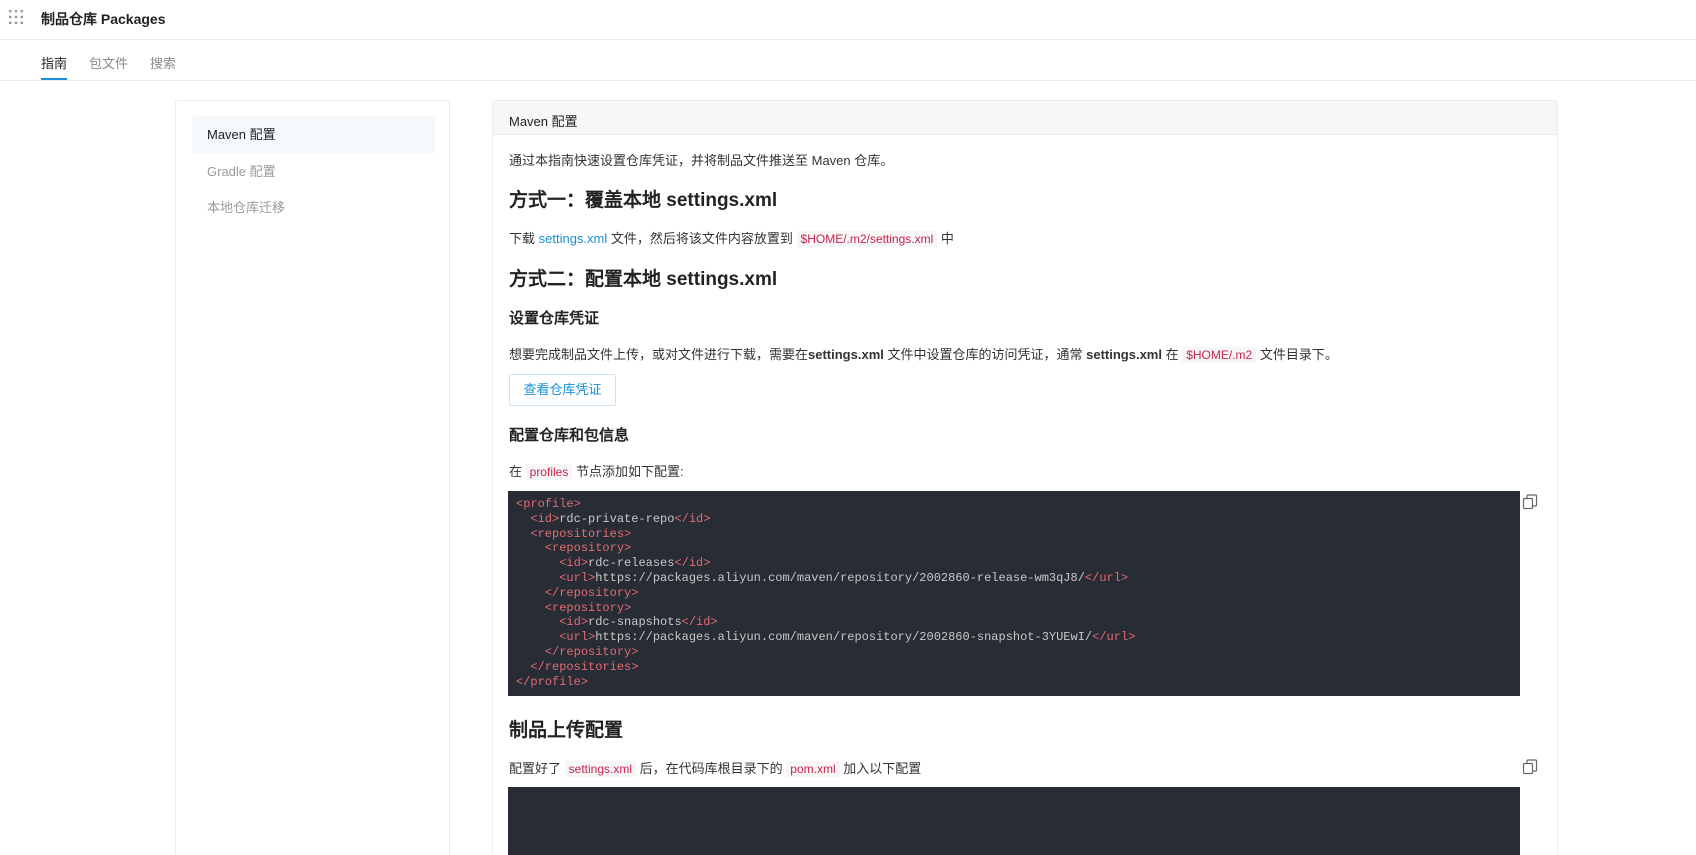 Image resolution: width=1696 pixels, height=855 pixels. I want to click on code-tag: <repositories>, so click(581, 533).